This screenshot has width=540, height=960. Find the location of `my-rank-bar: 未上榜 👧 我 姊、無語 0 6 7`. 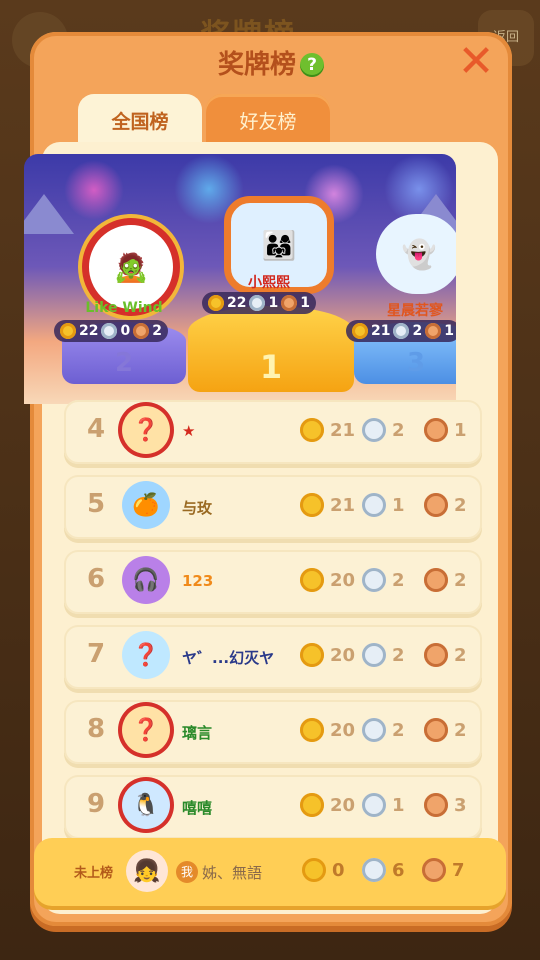

my-rank-bar: 未上榜 👧 我 姊、無語 0 6 7 is located at coordinates (270, 872).